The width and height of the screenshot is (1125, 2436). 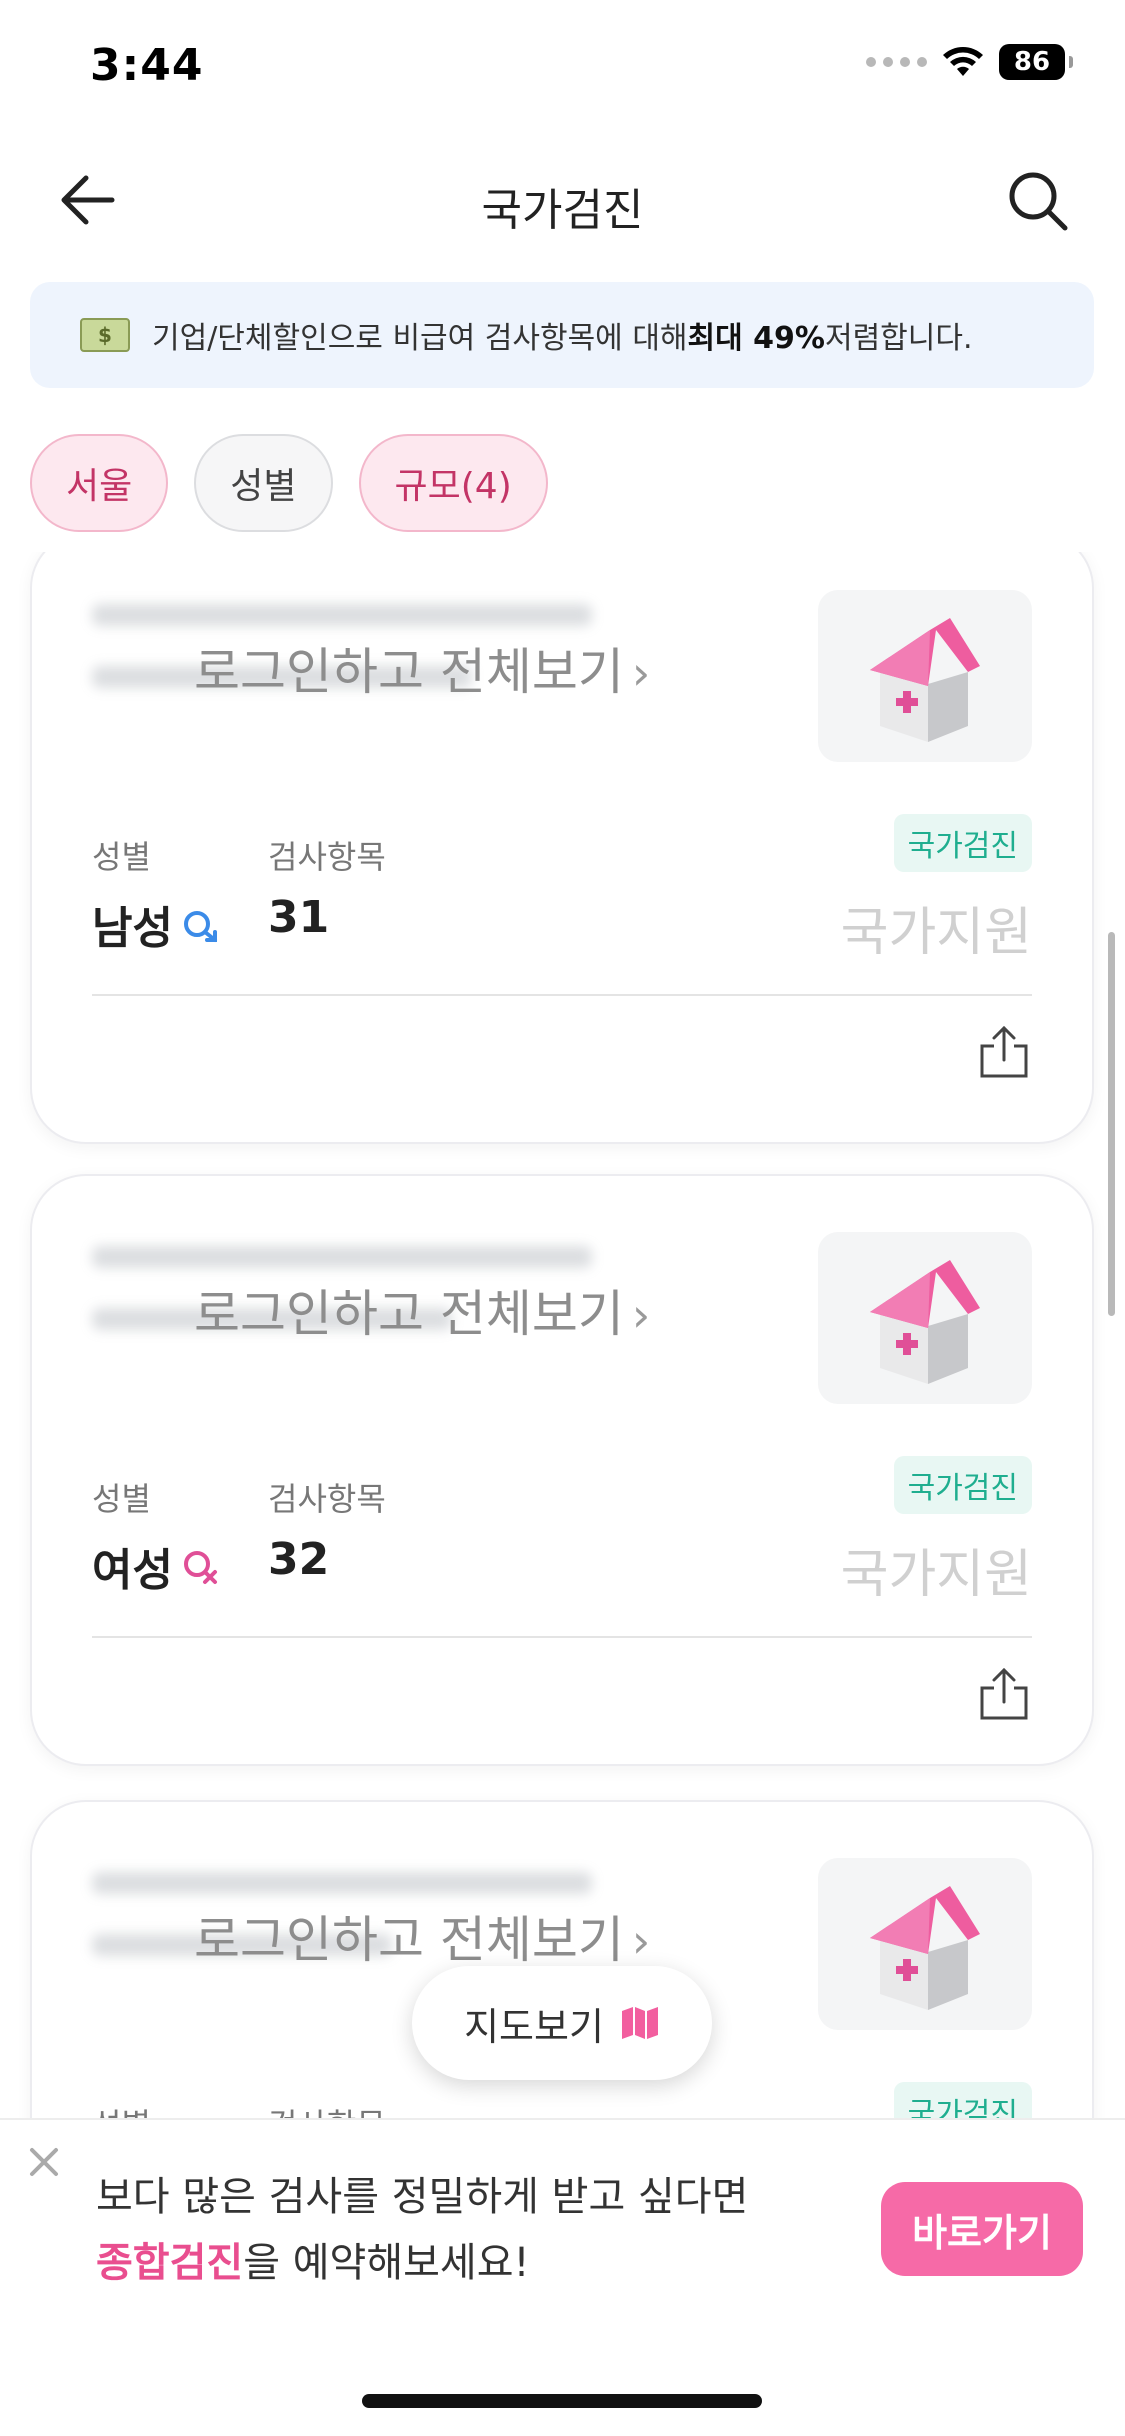 I want to click on close-button, so click(x=44, y=2162).